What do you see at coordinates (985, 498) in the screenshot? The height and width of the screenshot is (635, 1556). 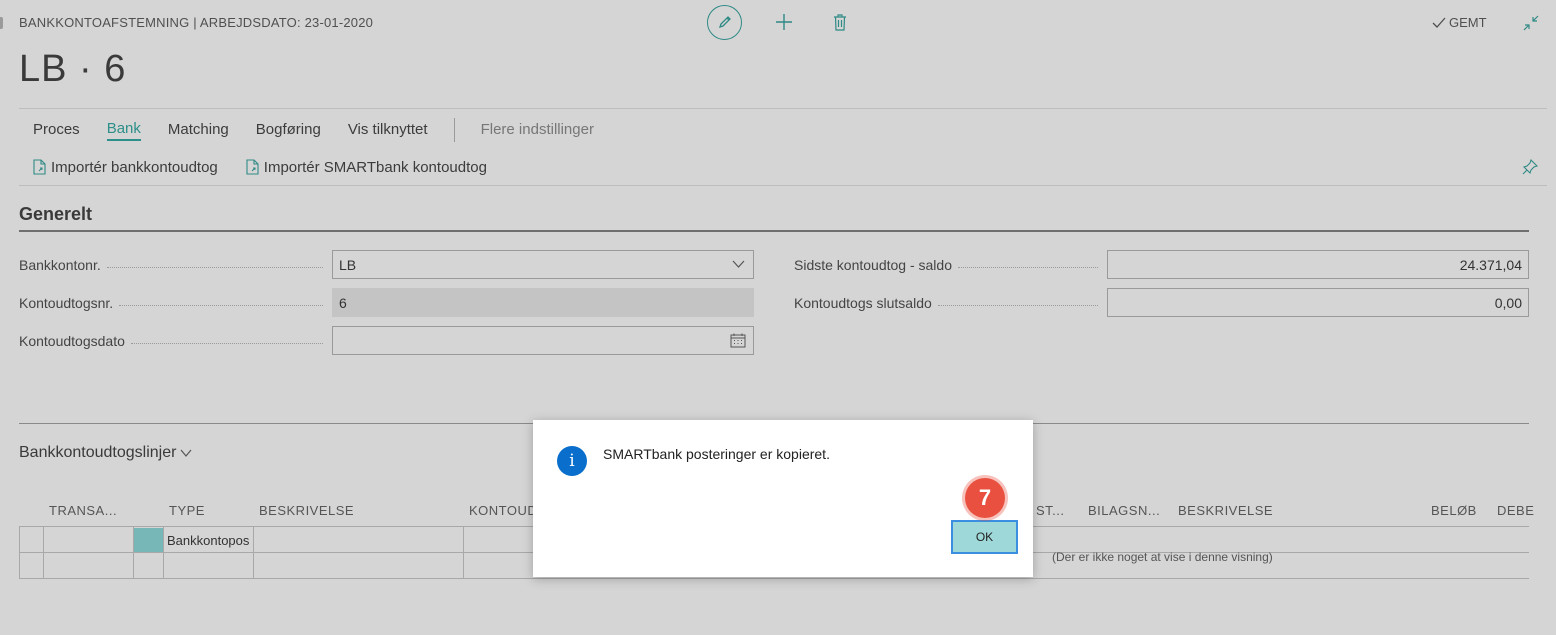 I see `step-badge: 7` at bounding box center [985, 498].